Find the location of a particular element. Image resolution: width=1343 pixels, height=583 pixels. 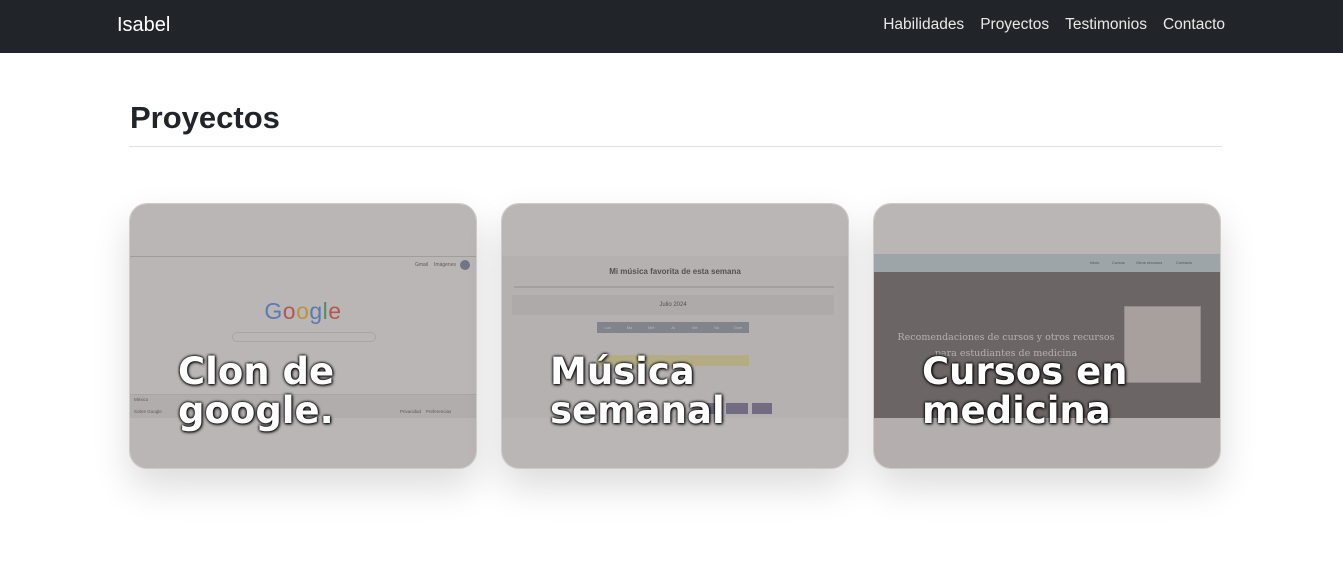

brand-link: Isabel is located at coordinates (143, 25).